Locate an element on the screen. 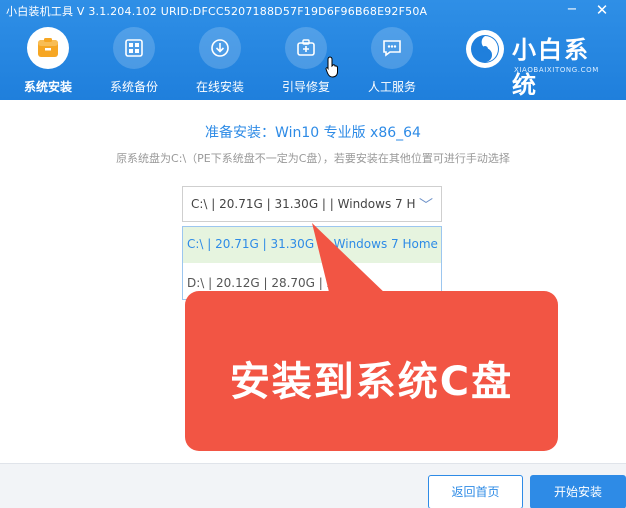 This screenshot has width=626, height=508. nav-item-system-backup: 系统备份 is located at coordinates (133, 61).